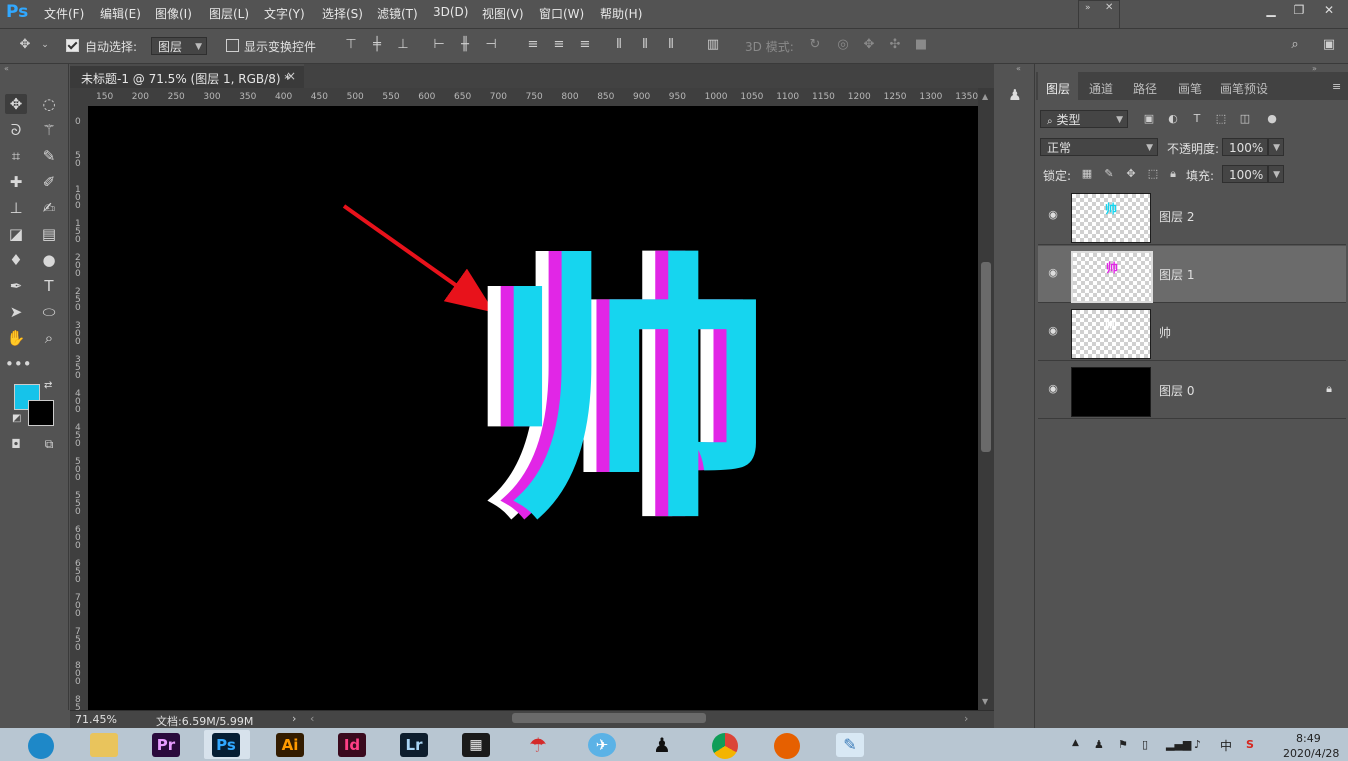  Describe the element at coordinates (291, 744) in the screenshot. I see `taskbar-illustrator: Ai` at that location.